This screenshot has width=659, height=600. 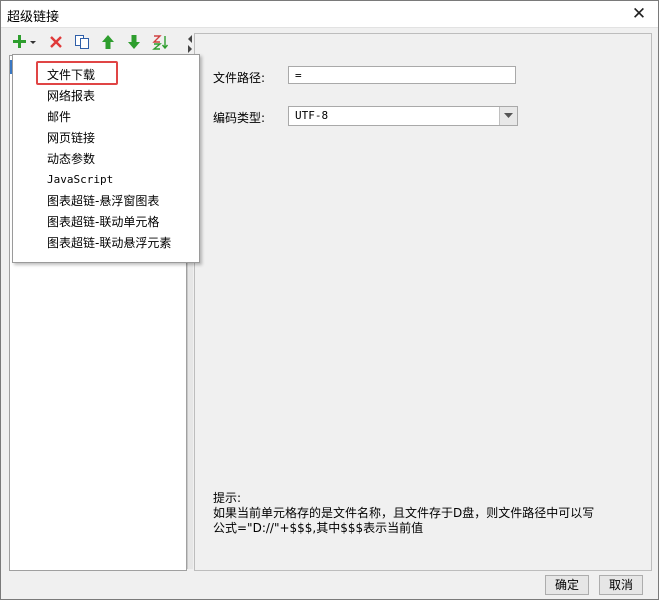 I want to click on delete-button, so click(x=56, y=42).